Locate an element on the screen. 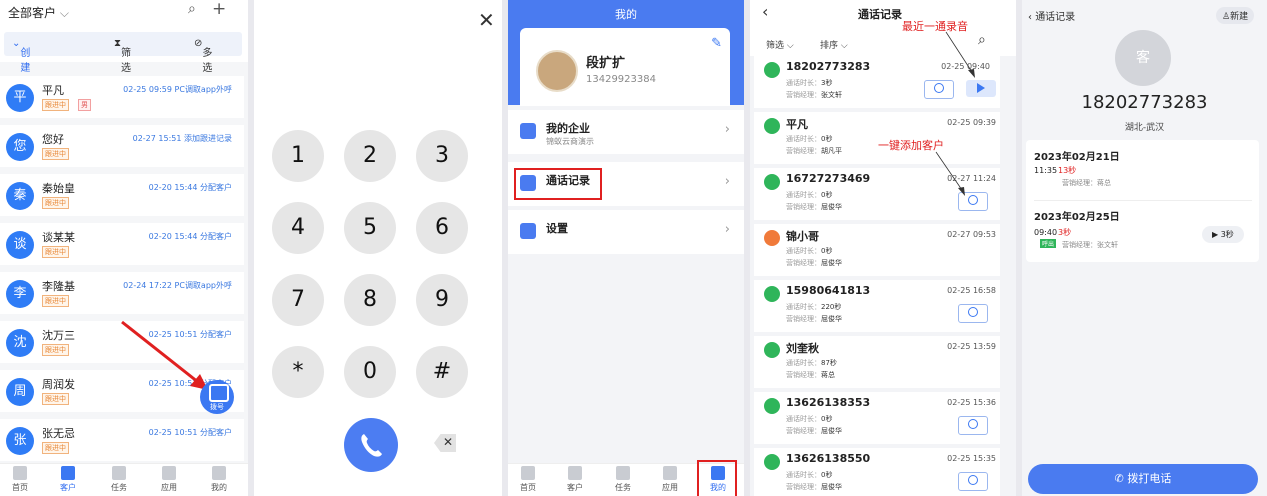 Image resolution: width=1267 pixels, height=496 pixels. dial-key: 8 is located at coordinates (370, 300).